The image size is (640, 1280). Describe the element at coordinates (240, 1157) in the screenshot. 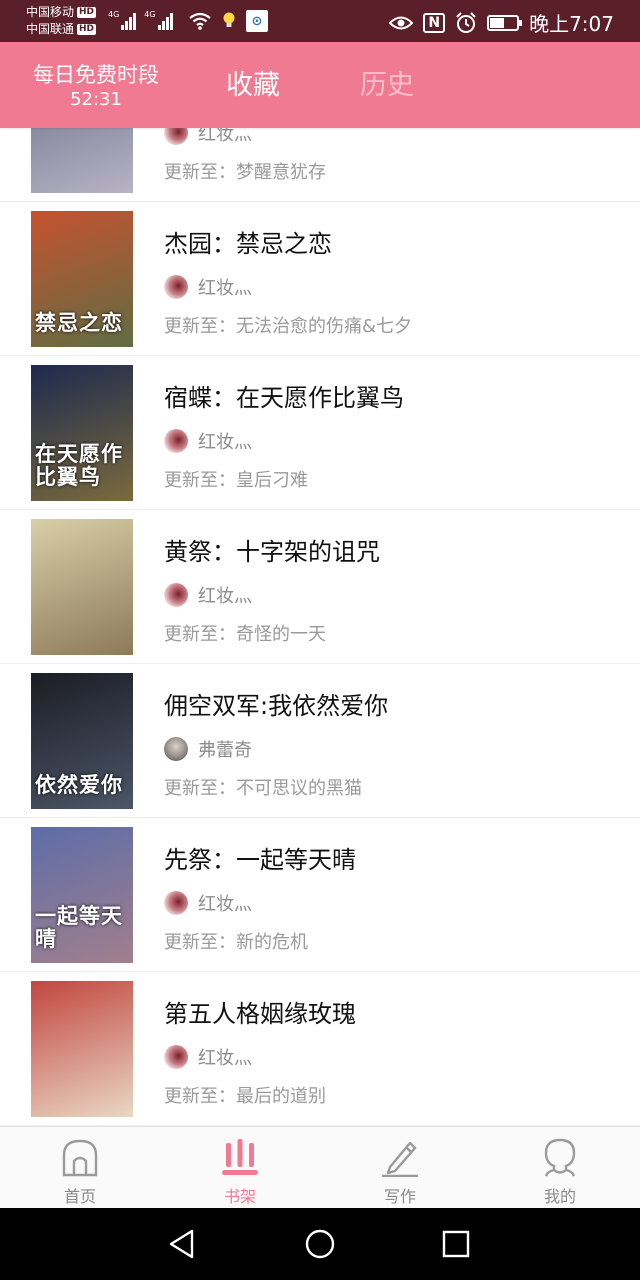

I see `bookshelf-icon` at that location.